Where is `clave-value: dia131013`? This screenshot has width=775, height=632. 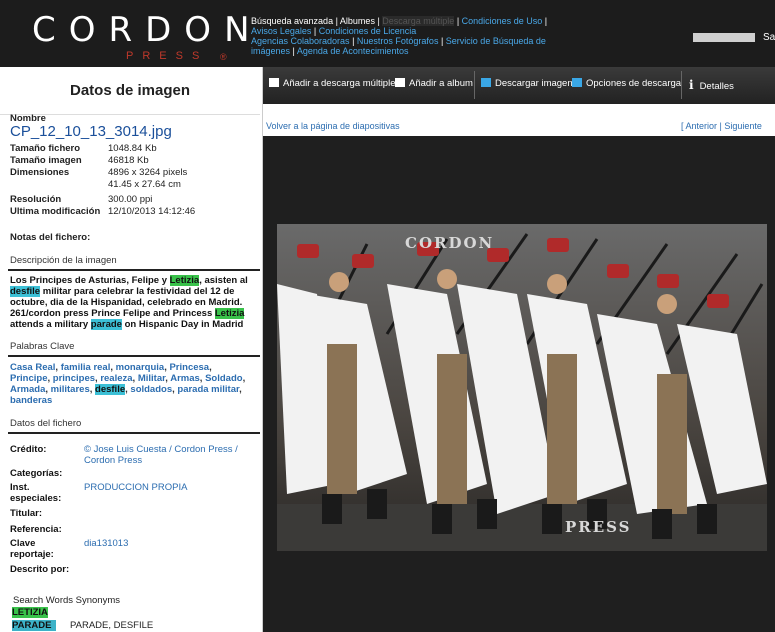 clave-value: dia131013 is located at coordinates (106, 543).